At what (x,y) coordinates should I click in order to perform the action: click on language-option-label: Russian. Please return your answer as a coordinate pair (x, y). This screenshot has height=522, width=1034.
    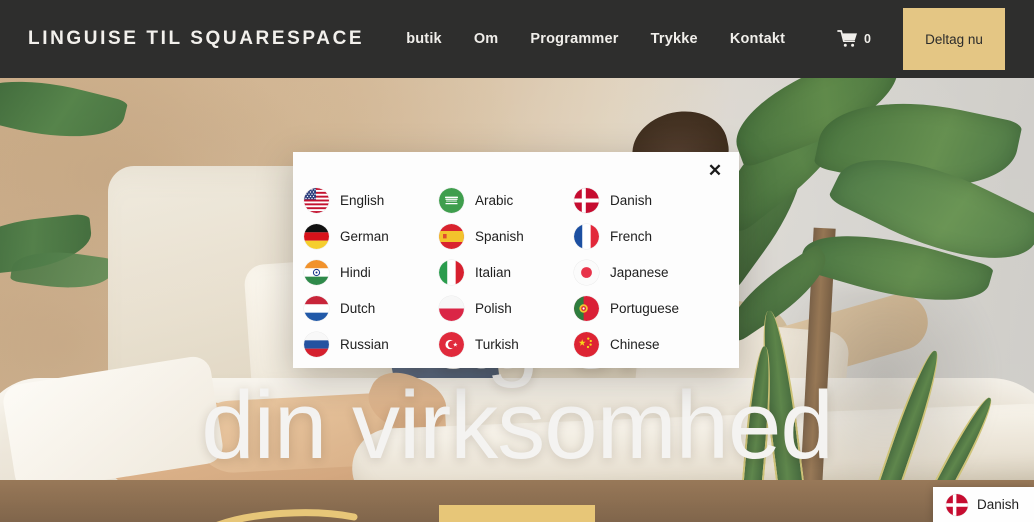
    Looking at the image, I should click on (364, 344).